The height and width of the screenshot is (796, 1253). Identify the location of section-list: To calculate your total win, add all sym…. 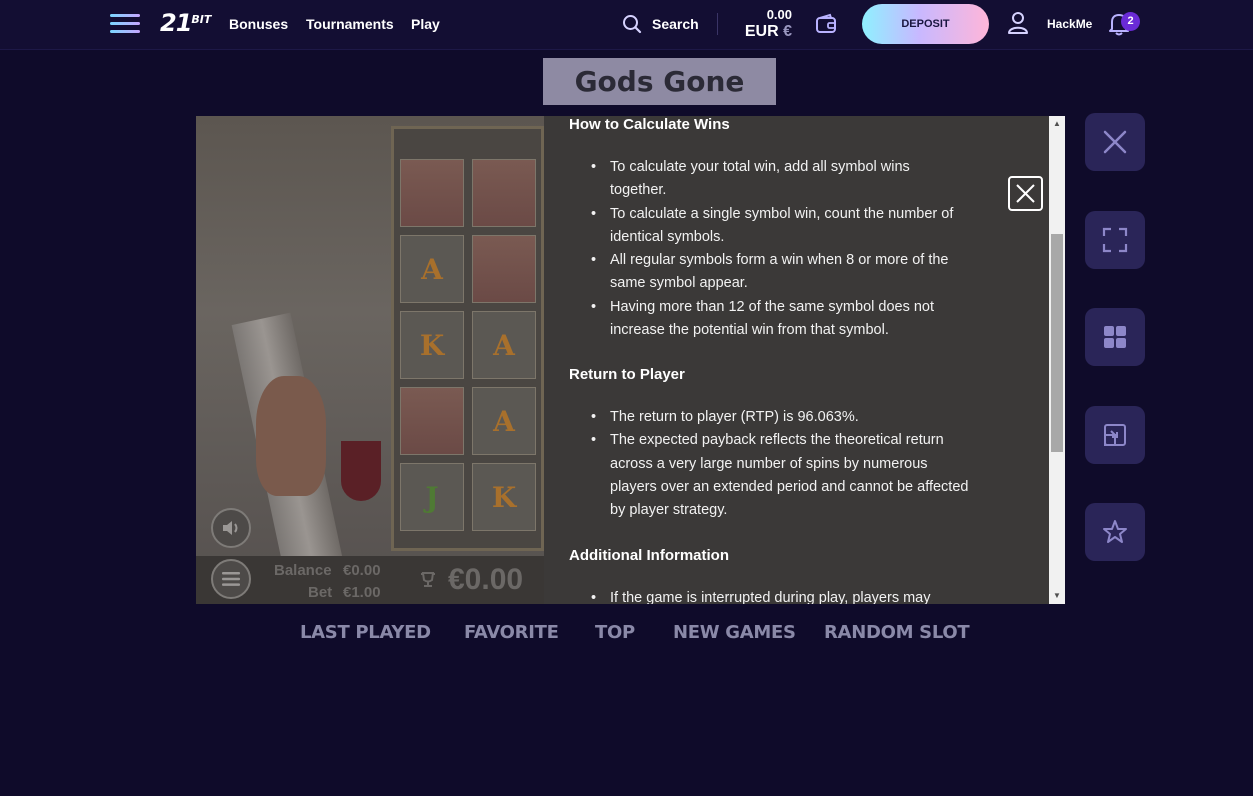
(779, 249).